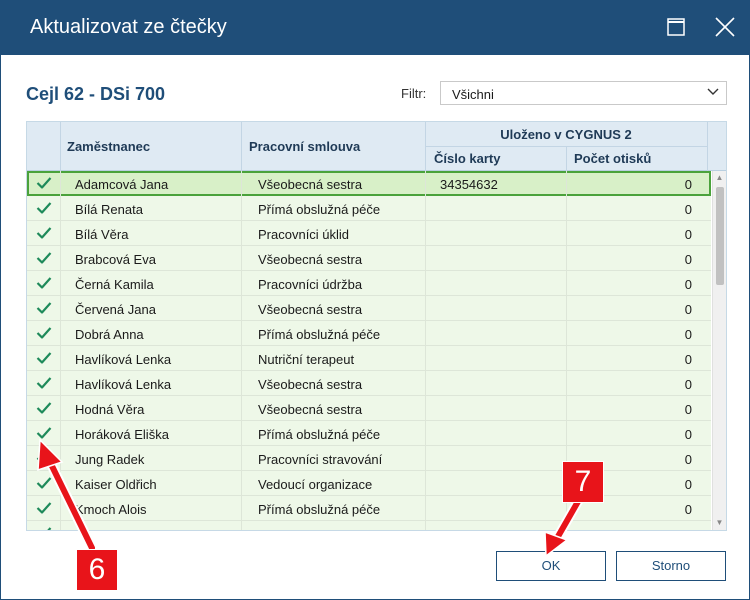 Image resolution: width=750 pixels, height=600 pixels. Describe the element at coordinates (108, 146) in the screenshot. I see `column-header-employee: Zaměstnanec` at that location.